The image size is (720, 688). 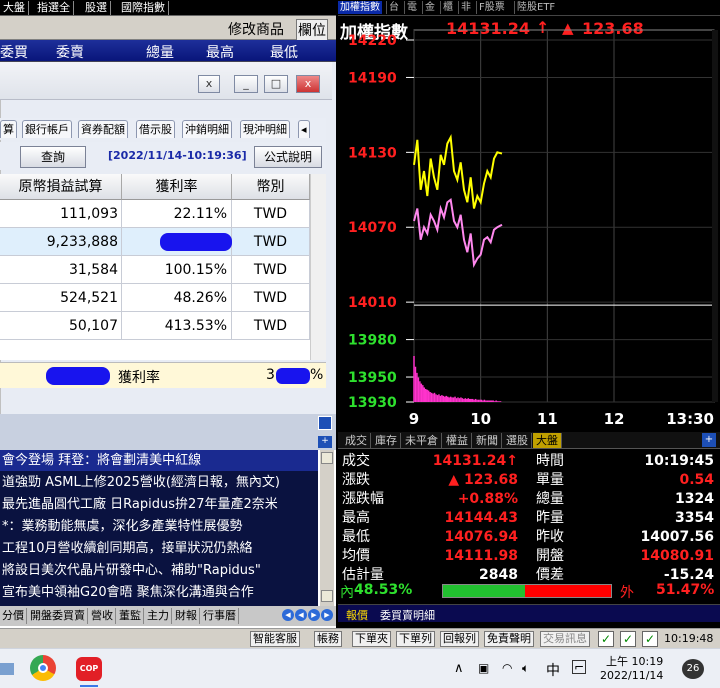 I want to click on tab-stock-select: 股選, so click(x=96, y=8).